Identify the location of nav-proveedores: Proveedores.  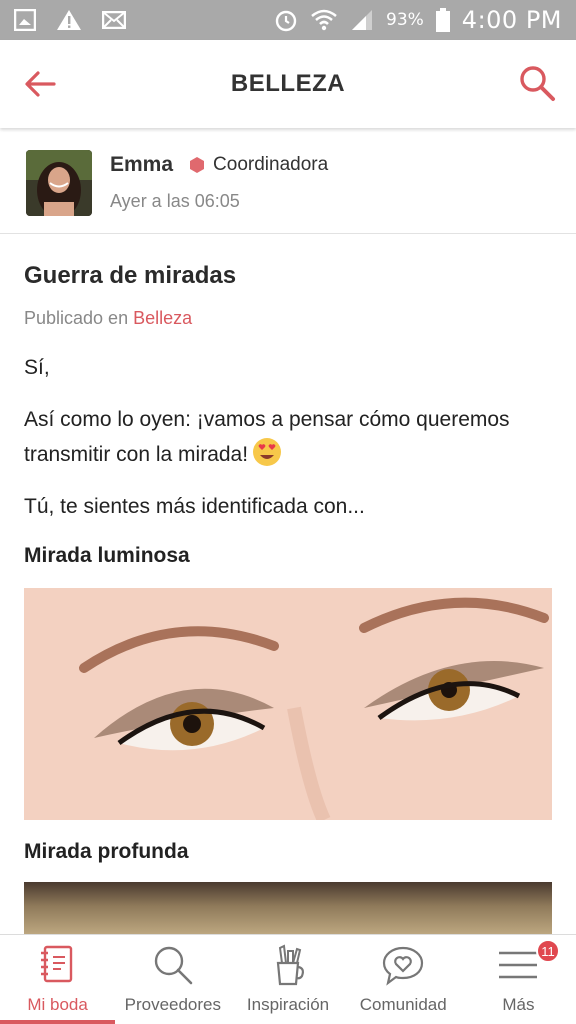
(172, 979).